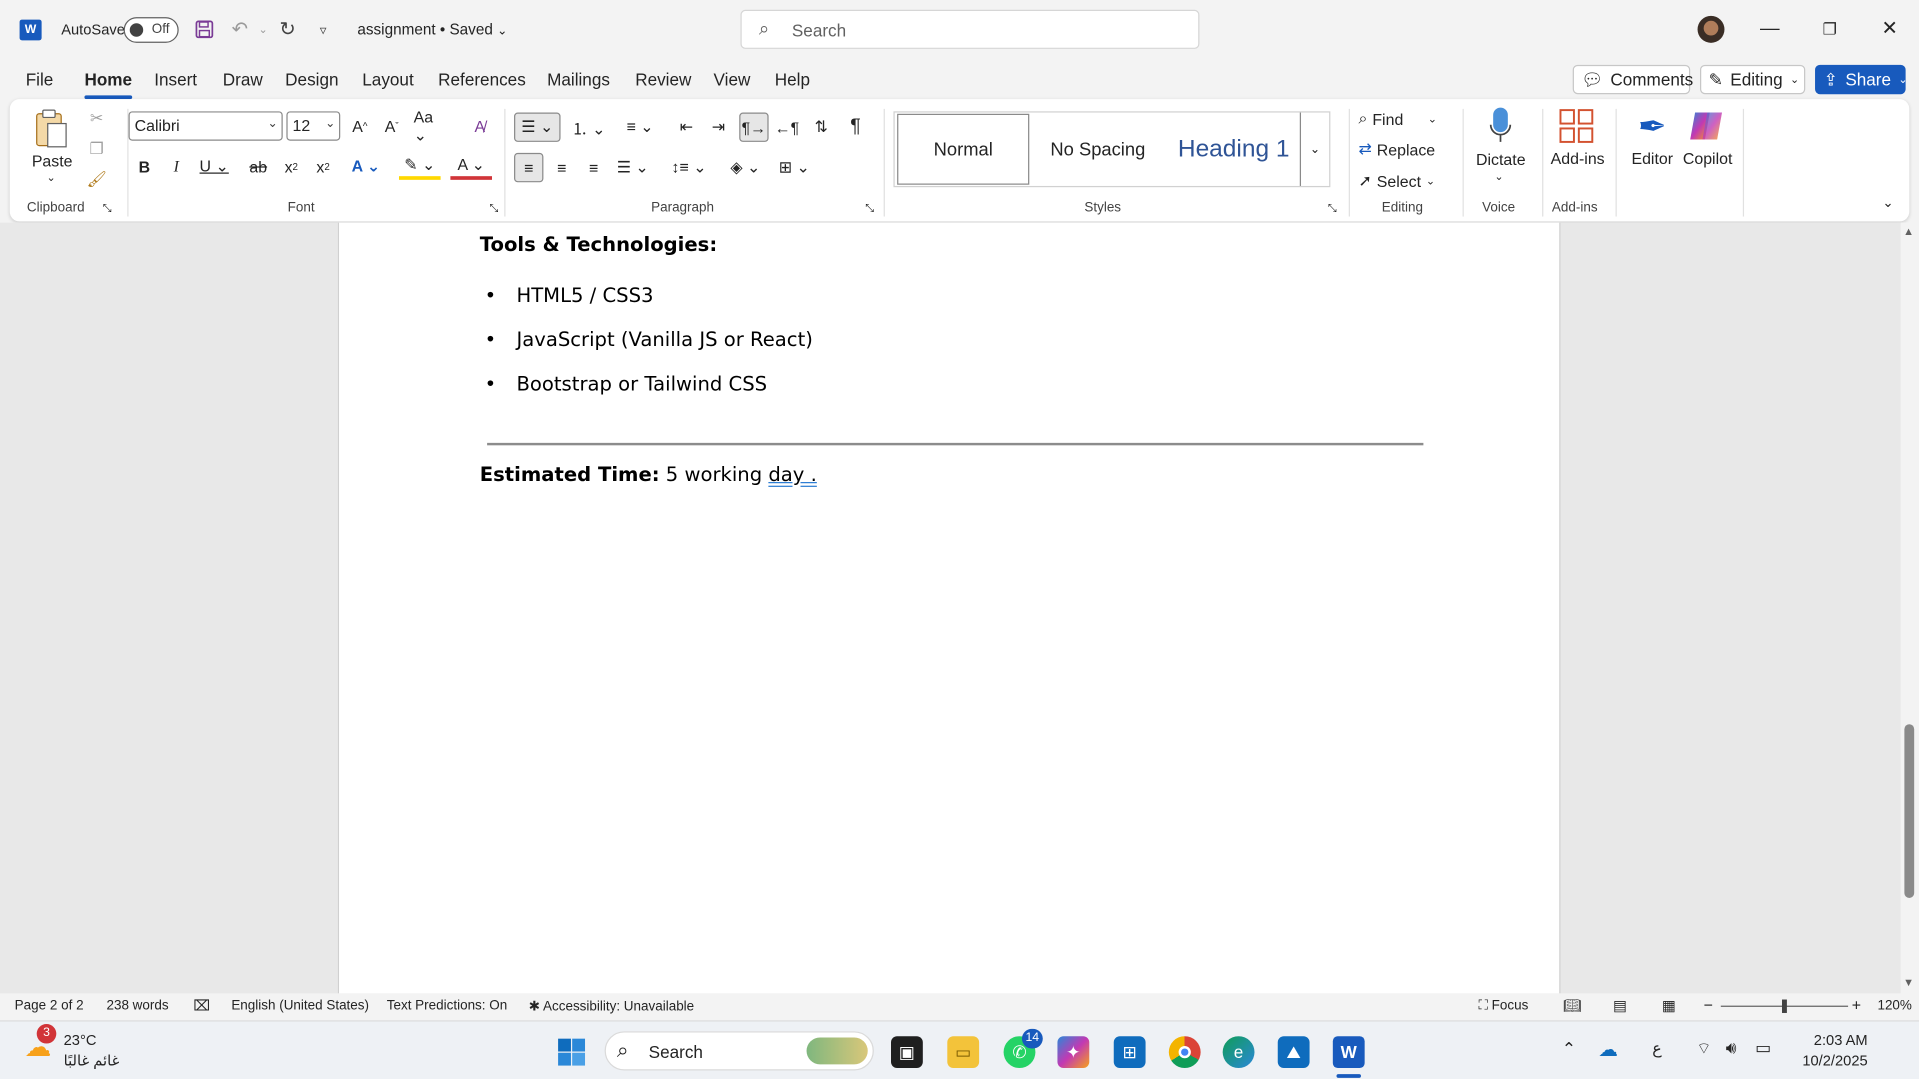  I want to click on chrome-icon, so click(1184, 1052).